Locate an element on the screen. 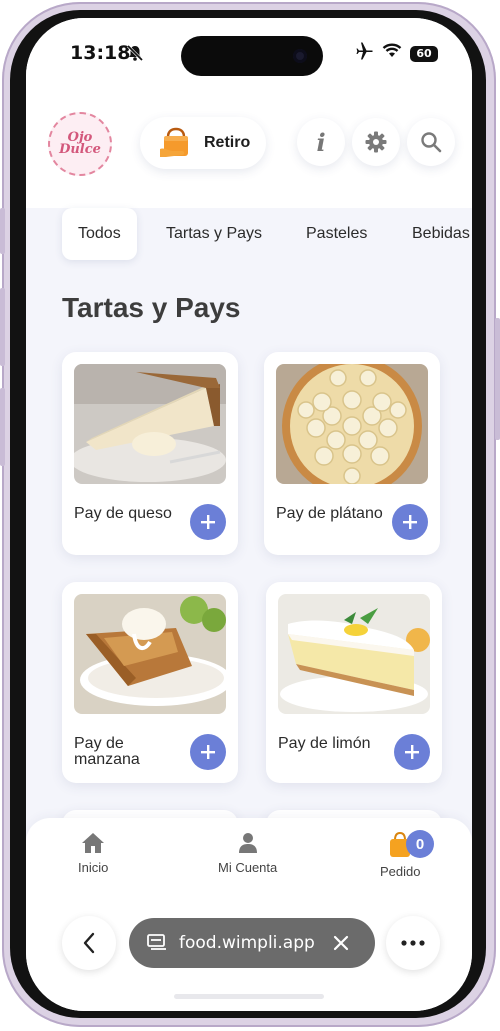  browser-toolbar: food.wimpli.app is located at coordinates (249, 946).